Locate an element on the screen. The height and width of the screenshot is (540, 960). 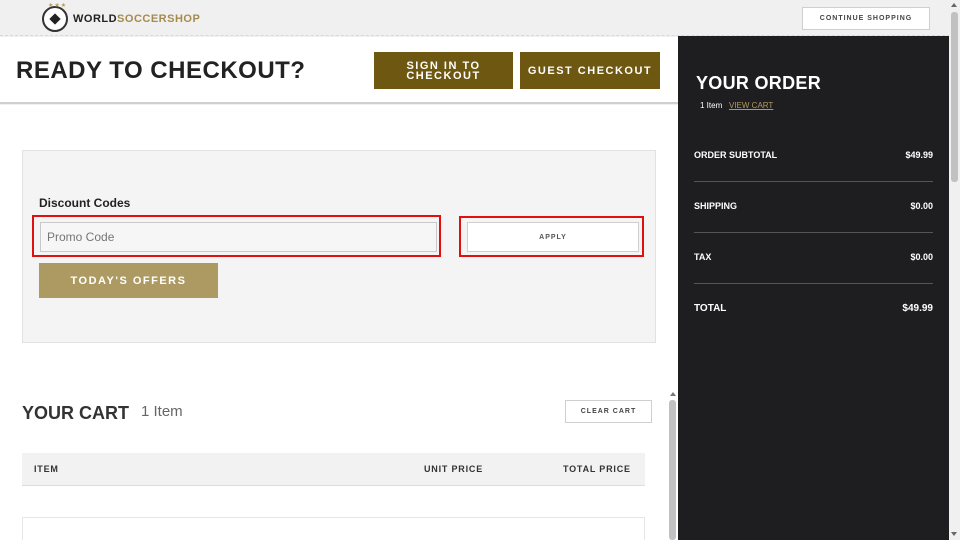
clear-cart-button: CLEAR CART is located at coordinates (608, 411).